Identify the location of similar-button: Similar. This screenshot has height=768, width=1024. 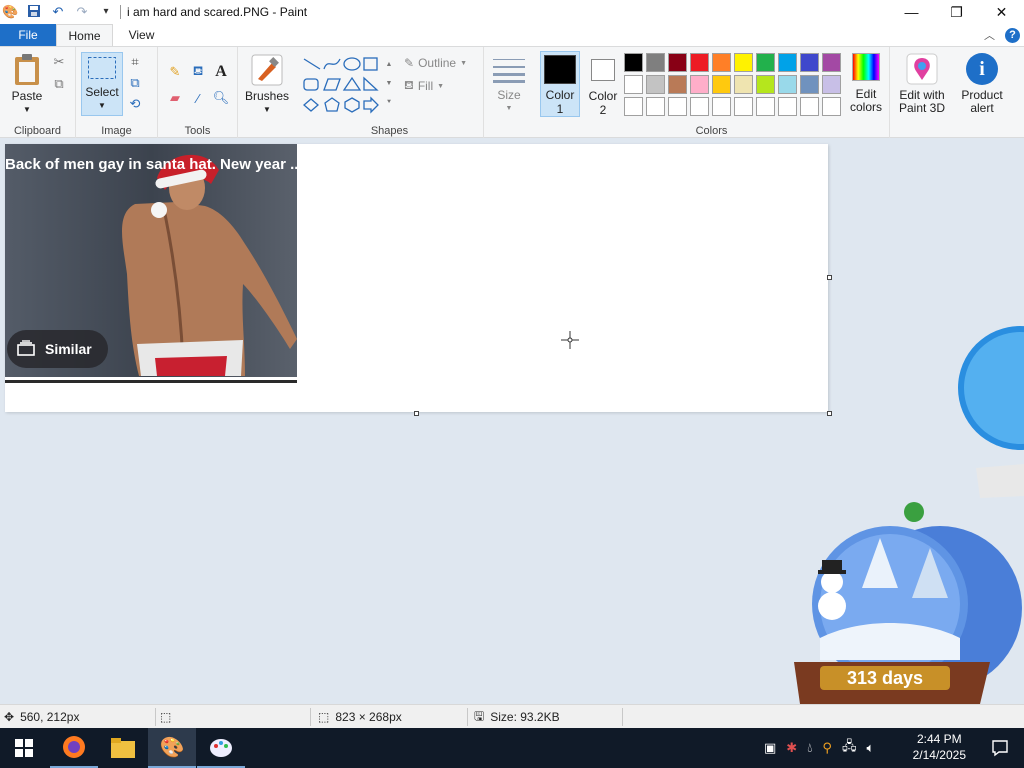
(57, 349).